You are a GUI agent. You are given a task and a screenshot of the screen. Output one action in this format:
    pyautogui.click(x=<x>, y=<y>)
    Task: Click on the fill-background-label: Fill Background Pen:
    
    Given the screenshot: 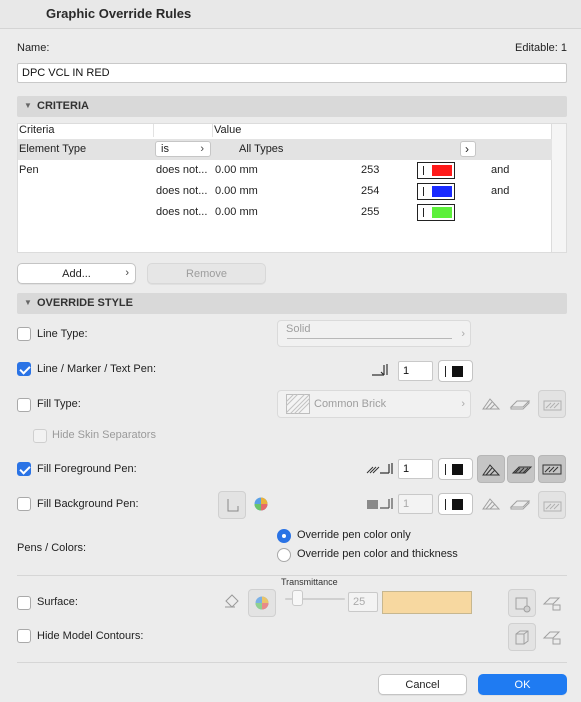 What is the action you would take?
    pyautogui.click(x=88, y=504)
    